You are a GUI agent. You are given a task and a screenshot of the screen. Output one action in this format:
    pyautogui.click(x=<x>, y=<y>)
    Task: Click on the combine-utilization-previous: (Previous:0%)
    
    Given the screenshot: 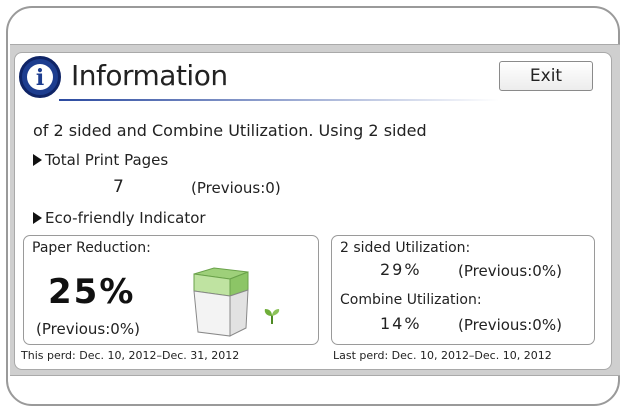 What is the action you would take?
    pyautogui.click(x=510, y=325)
    